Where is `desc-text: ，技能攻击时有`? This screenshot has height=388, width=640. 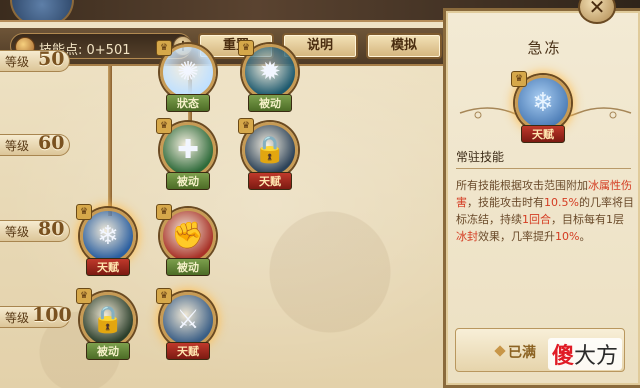 desc-text: ，技能攻击时有 is located at coordinates (505, 202).